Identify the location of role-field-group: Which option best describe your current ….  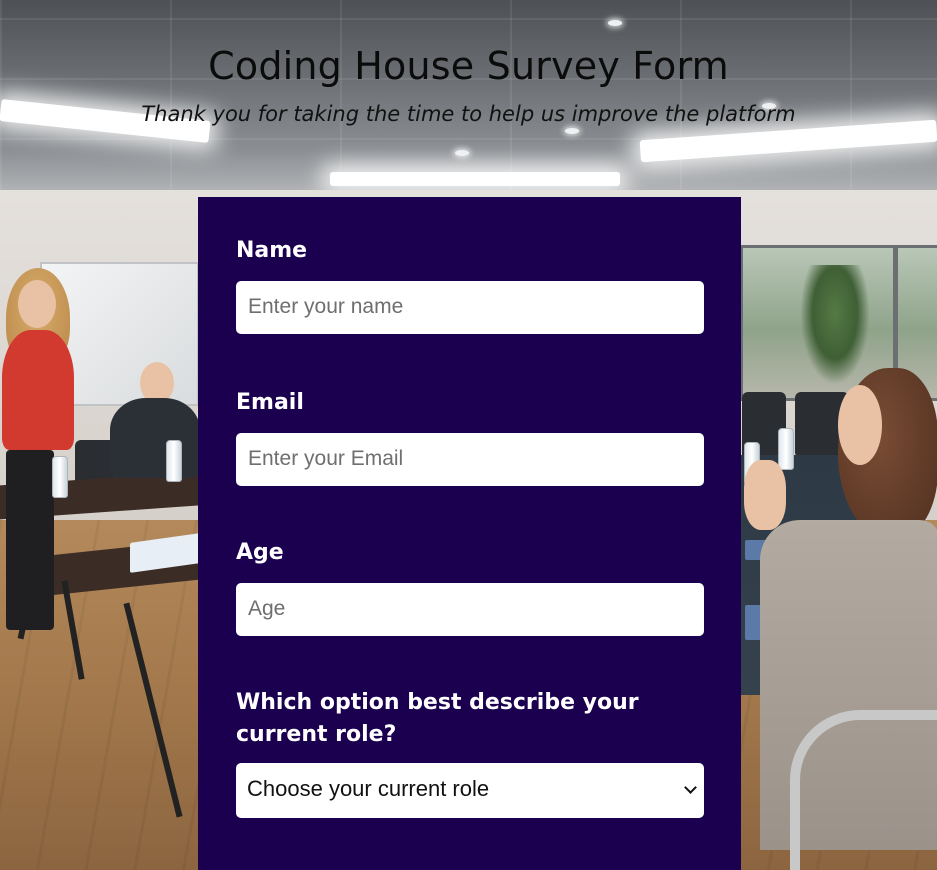
(470, 752).